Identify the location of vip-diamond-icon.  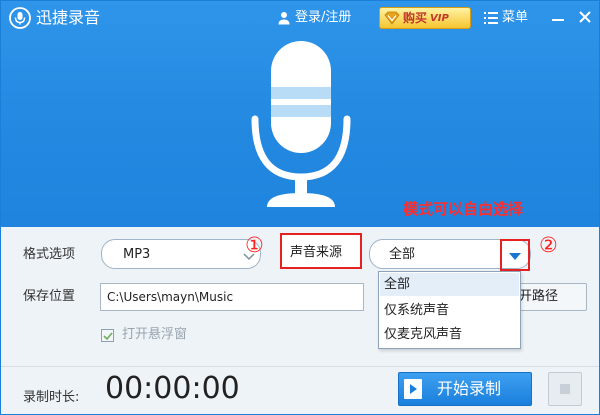
(392, 18).